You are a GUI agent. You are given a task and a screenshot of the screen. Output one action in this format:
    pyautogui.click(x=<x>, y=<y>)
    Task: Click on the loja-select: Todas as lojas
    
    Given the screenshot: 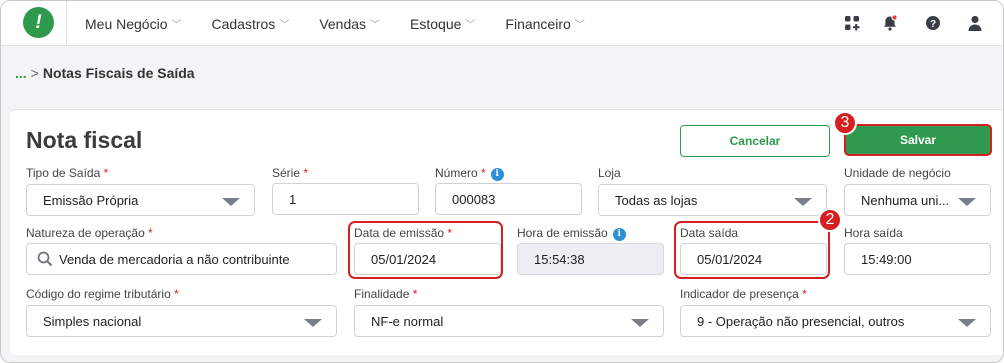 What is the action you would take?
    pyautogui.click(x=712, y=200)
    